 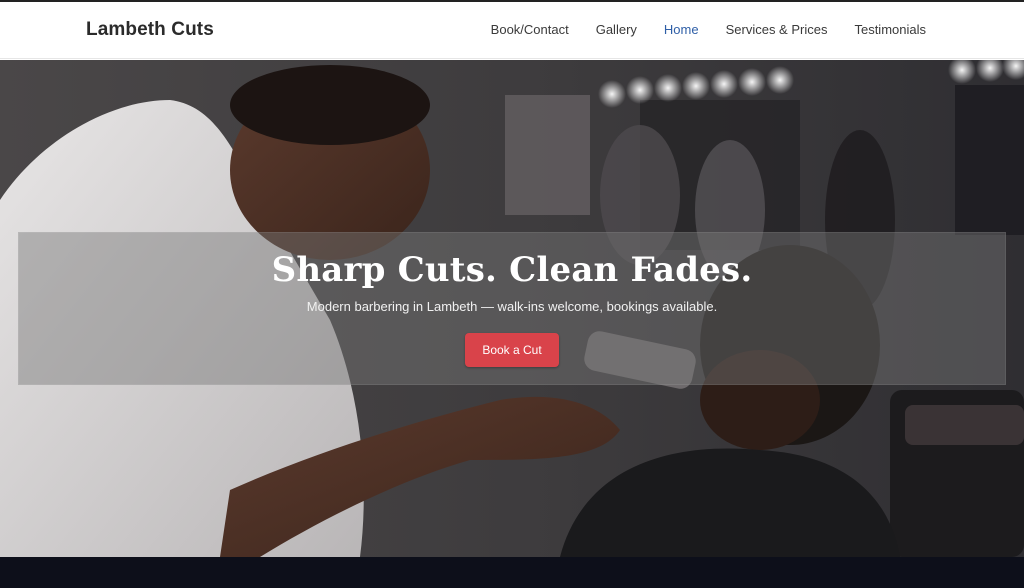 What do you see at coordinates (512, 270) in the screenshot?
I see `hero-title: Sharp Cuts. Clean Fades.` at bounding box center [512, 270].